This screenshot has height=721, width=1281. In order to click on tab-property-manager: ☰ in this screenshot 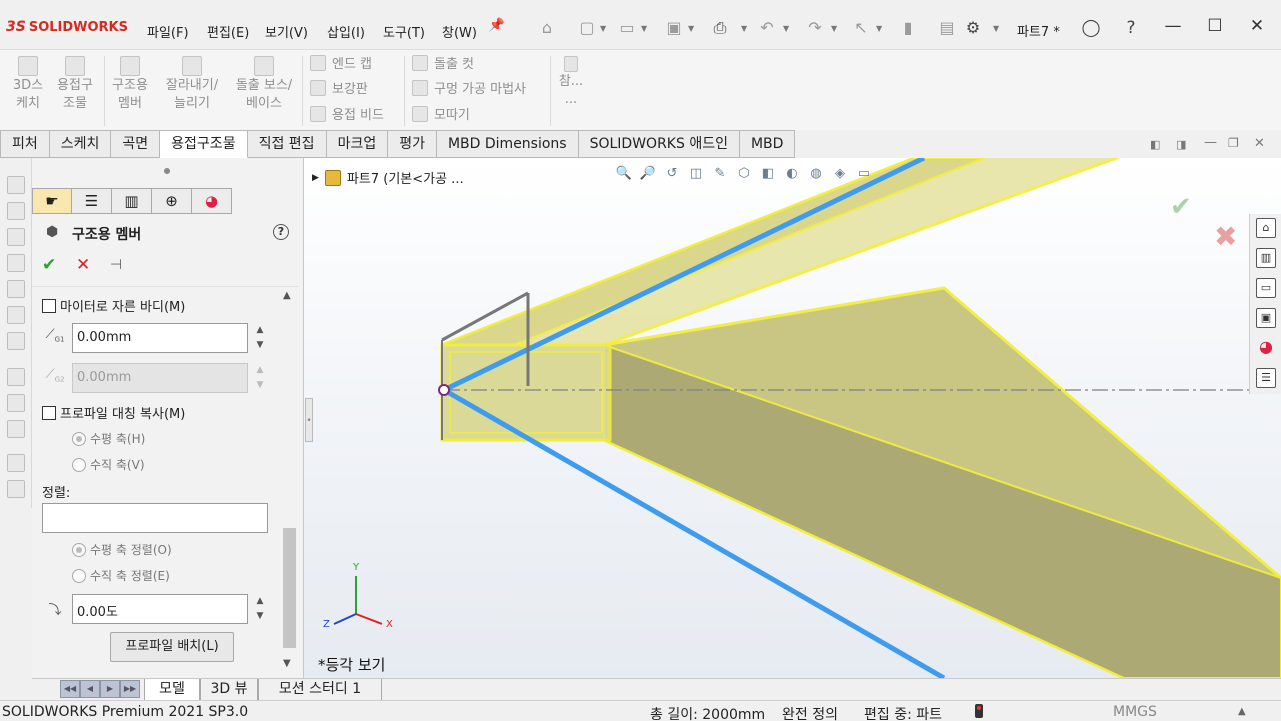, I will do `click(92, 201)`.